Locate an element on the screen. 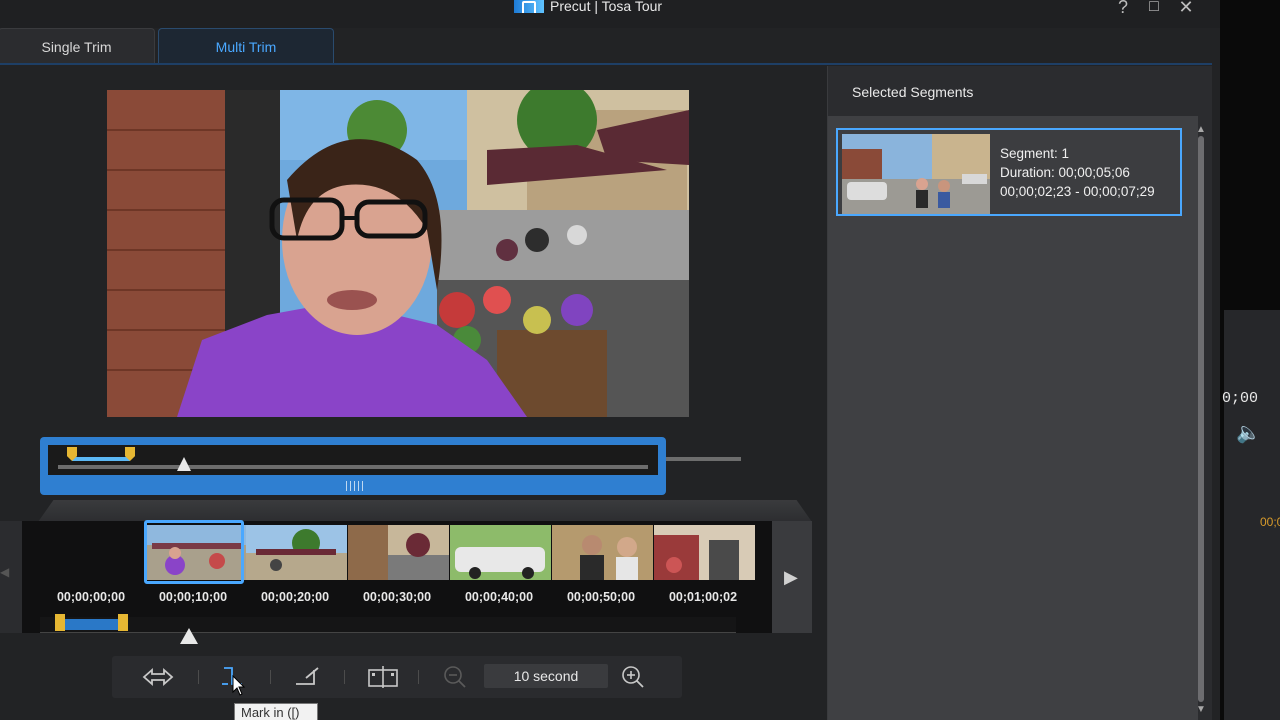 The image size is (1280, 720). timeline-scroll-right: ▶ is located at coordinates (792, 577).